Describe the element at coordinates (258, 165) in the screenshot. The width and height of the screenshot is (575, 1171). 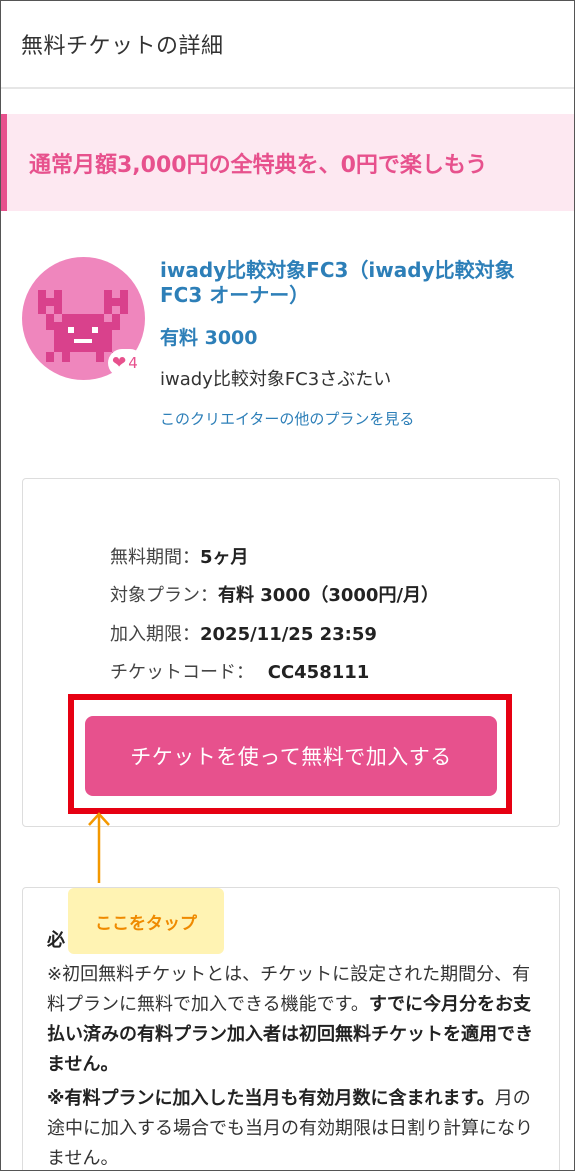
I see `promo-text: 通常月額3,000円の全特典を、0円で楽しもう` at that location.